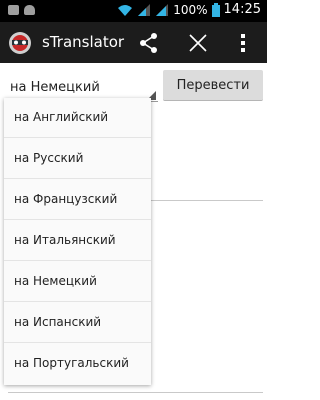 The image size is (320, 400). Describe the element at coordinates (20, 43) in the screenshot. I see `app-logo-icon` at that location.